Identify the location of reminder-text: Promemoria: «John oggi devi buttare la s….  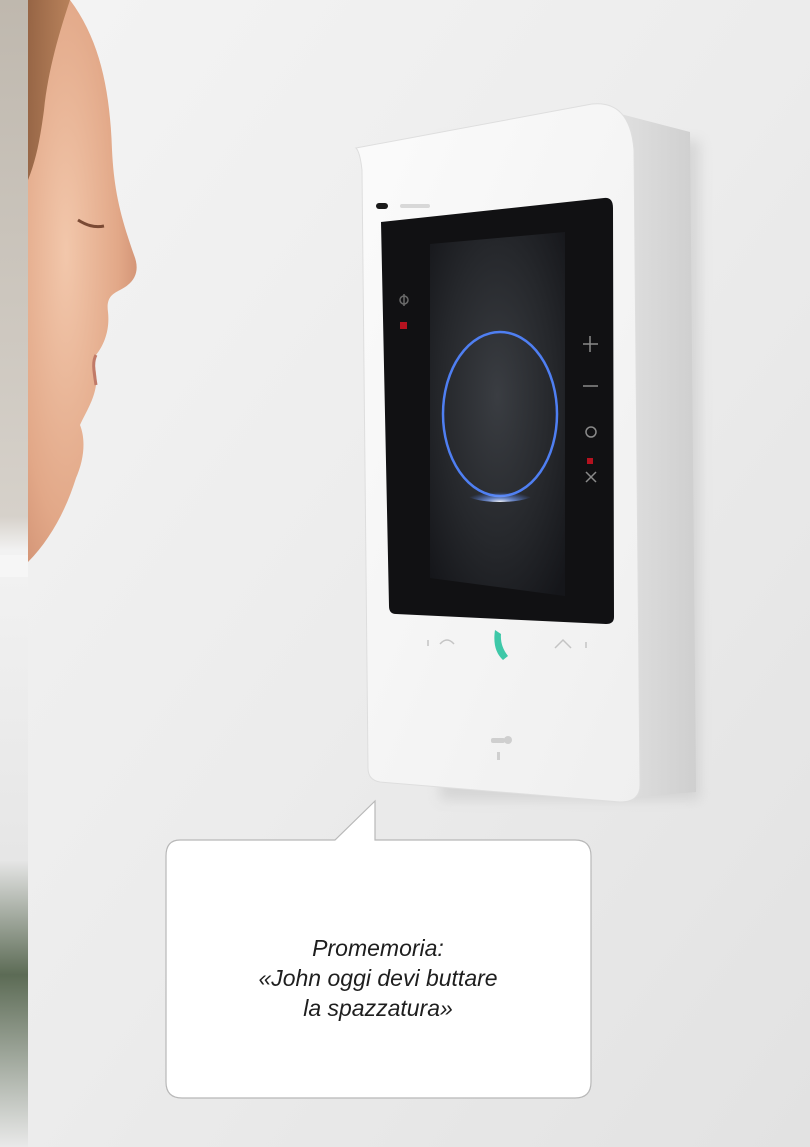
(378, 978).